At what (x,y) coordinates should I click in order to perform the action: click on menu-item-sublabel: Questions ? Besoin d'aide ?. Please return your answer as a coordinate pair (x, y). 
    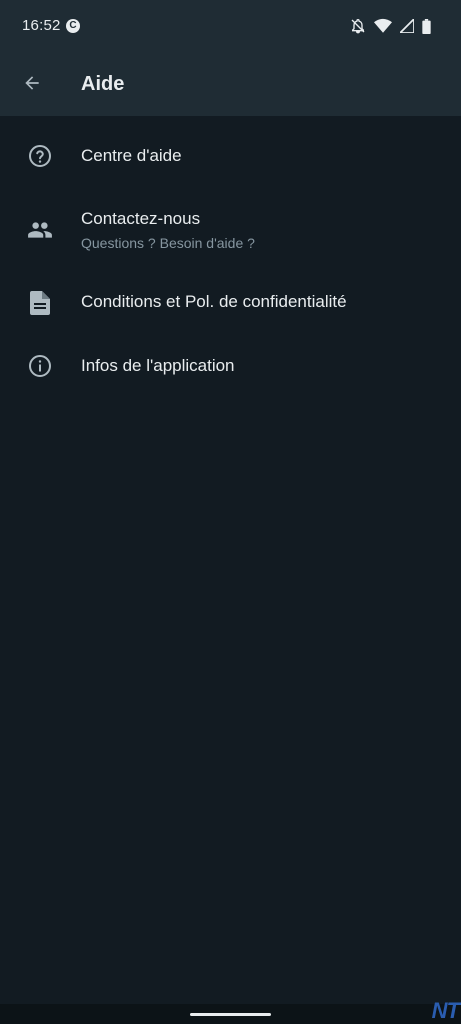
    Looking at the image, I should click on (168, 243).